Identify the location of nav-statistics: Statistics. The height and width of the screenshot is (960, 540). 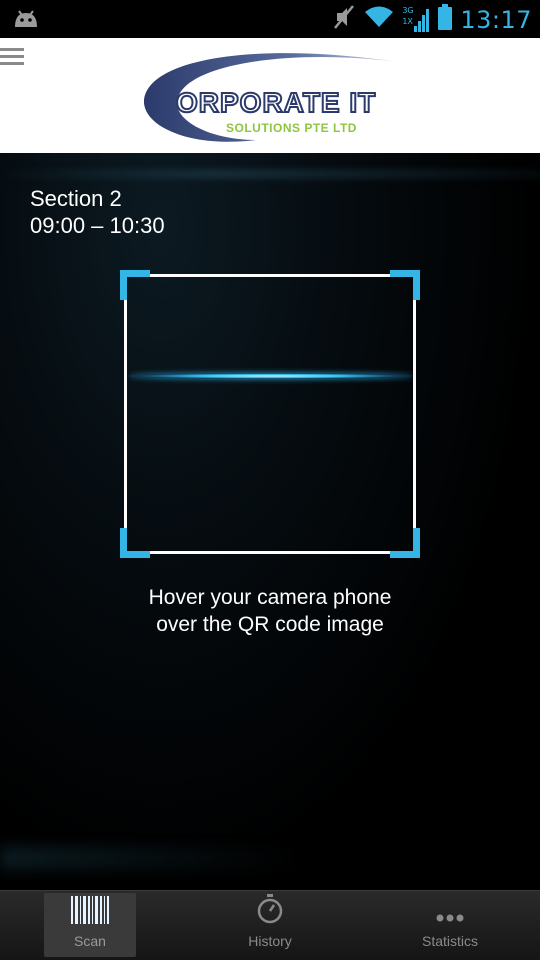
(450, 925).